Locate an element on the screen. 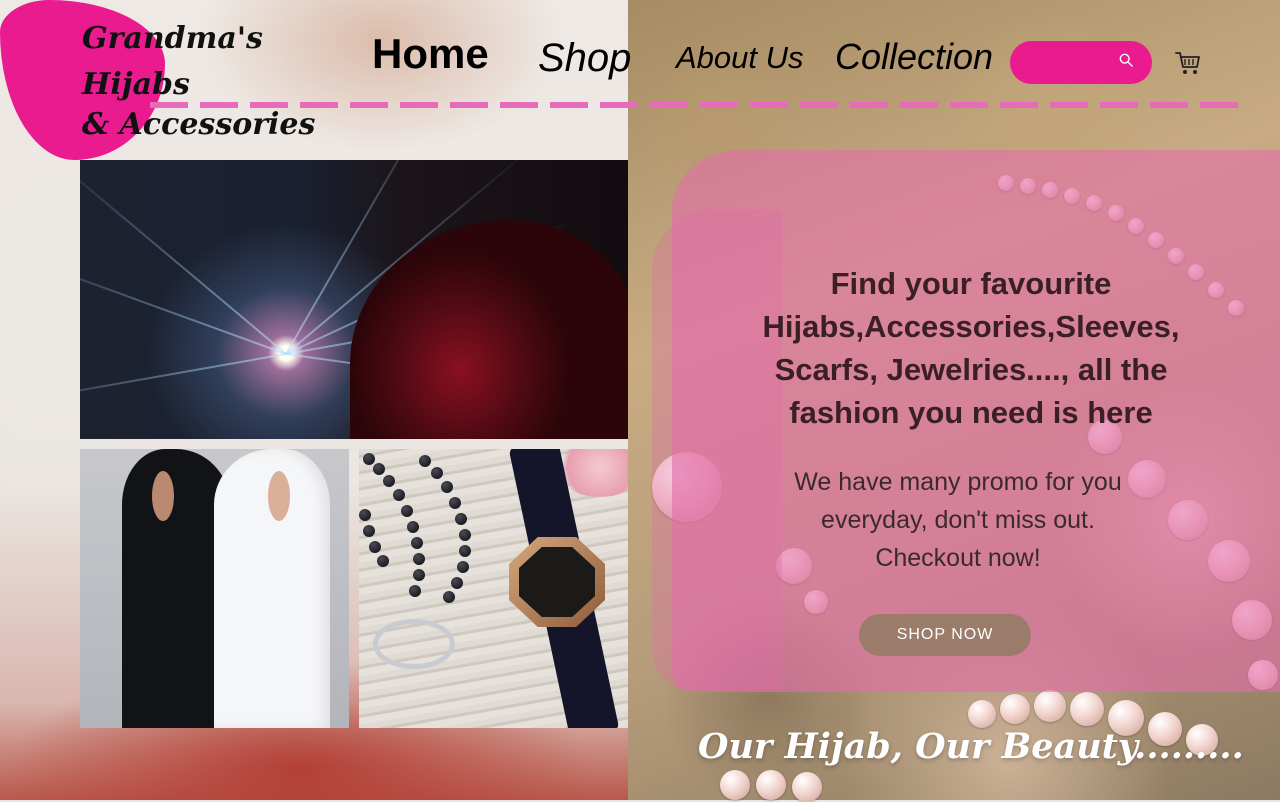 This screenshot has height=802, width=1280. brand-name-line2: & Accessories is located at coordinates (199, 124).